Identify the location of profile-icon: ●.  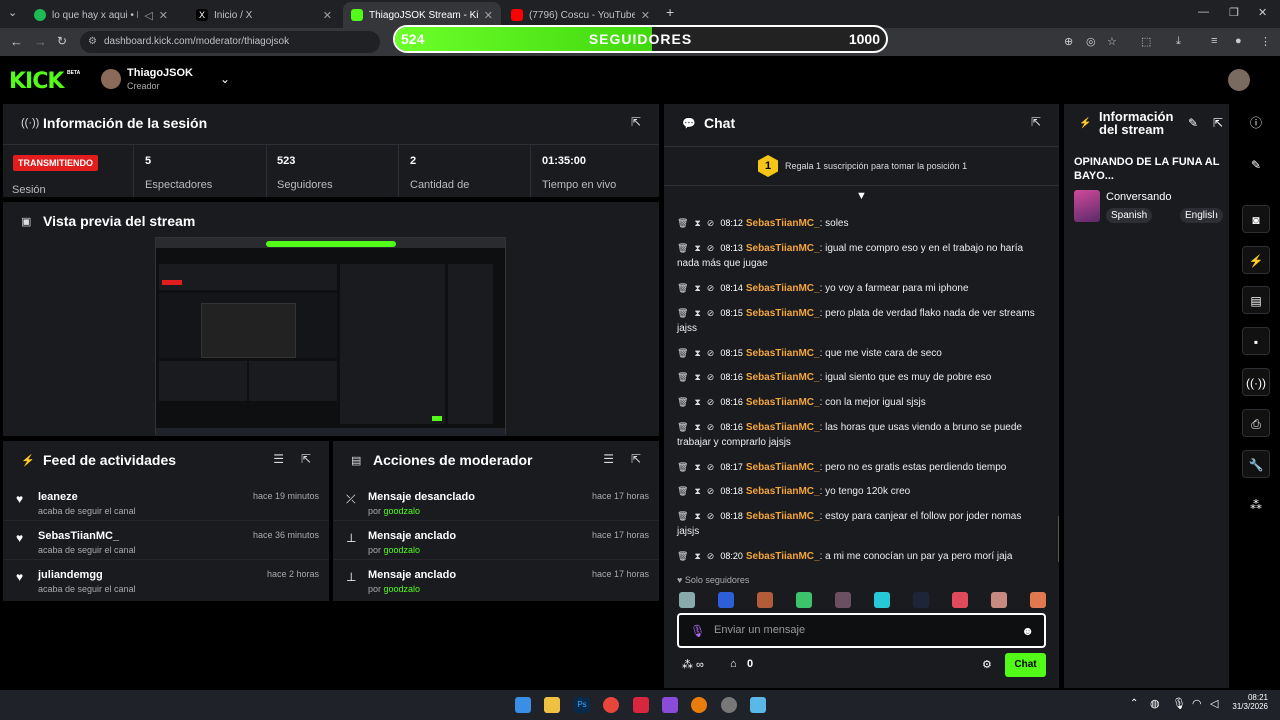
(1238, 41).